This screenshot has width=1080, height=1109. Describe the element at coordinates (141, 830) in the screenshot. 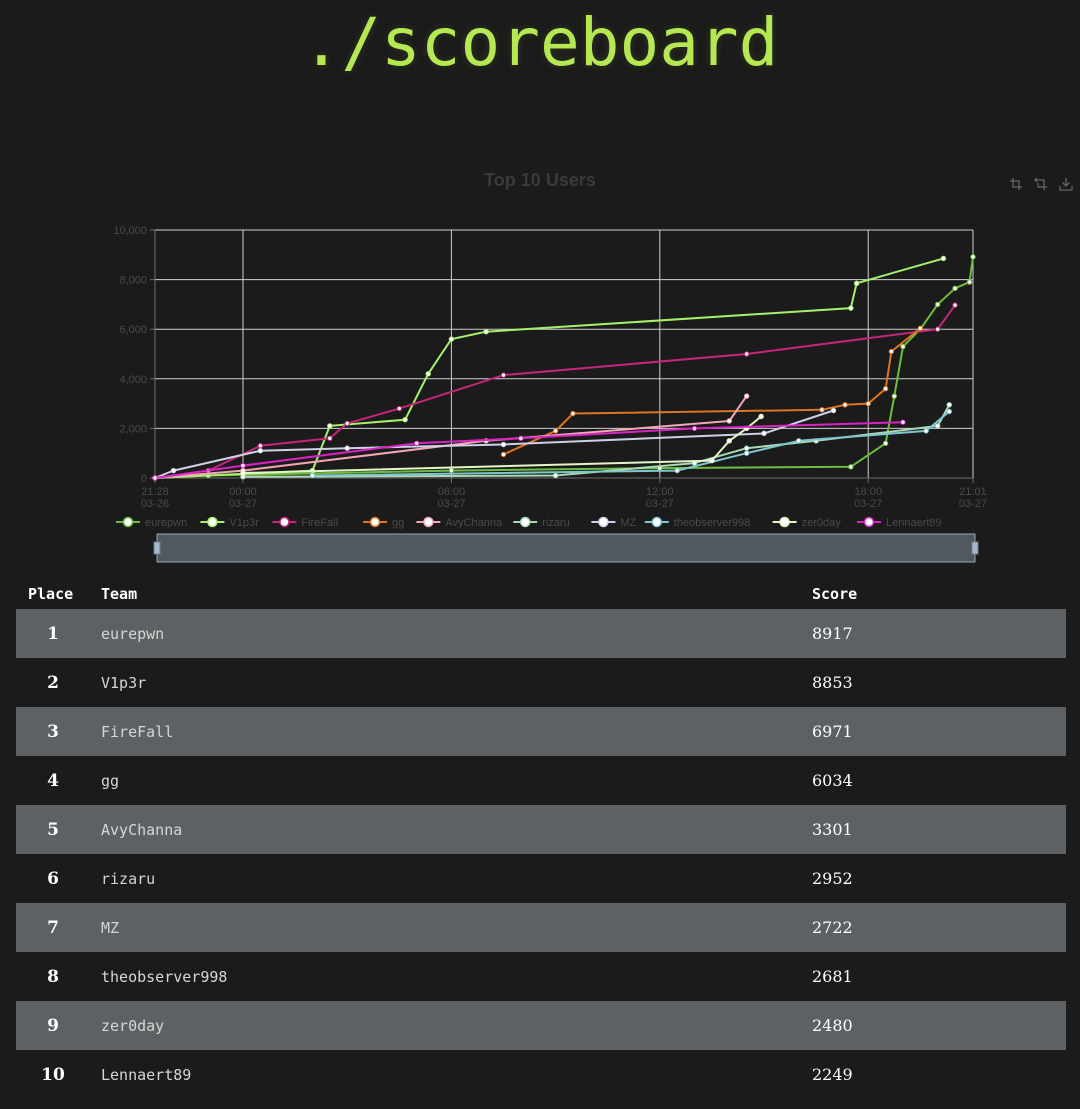

I see `team-link: AvyChanna` at that location.